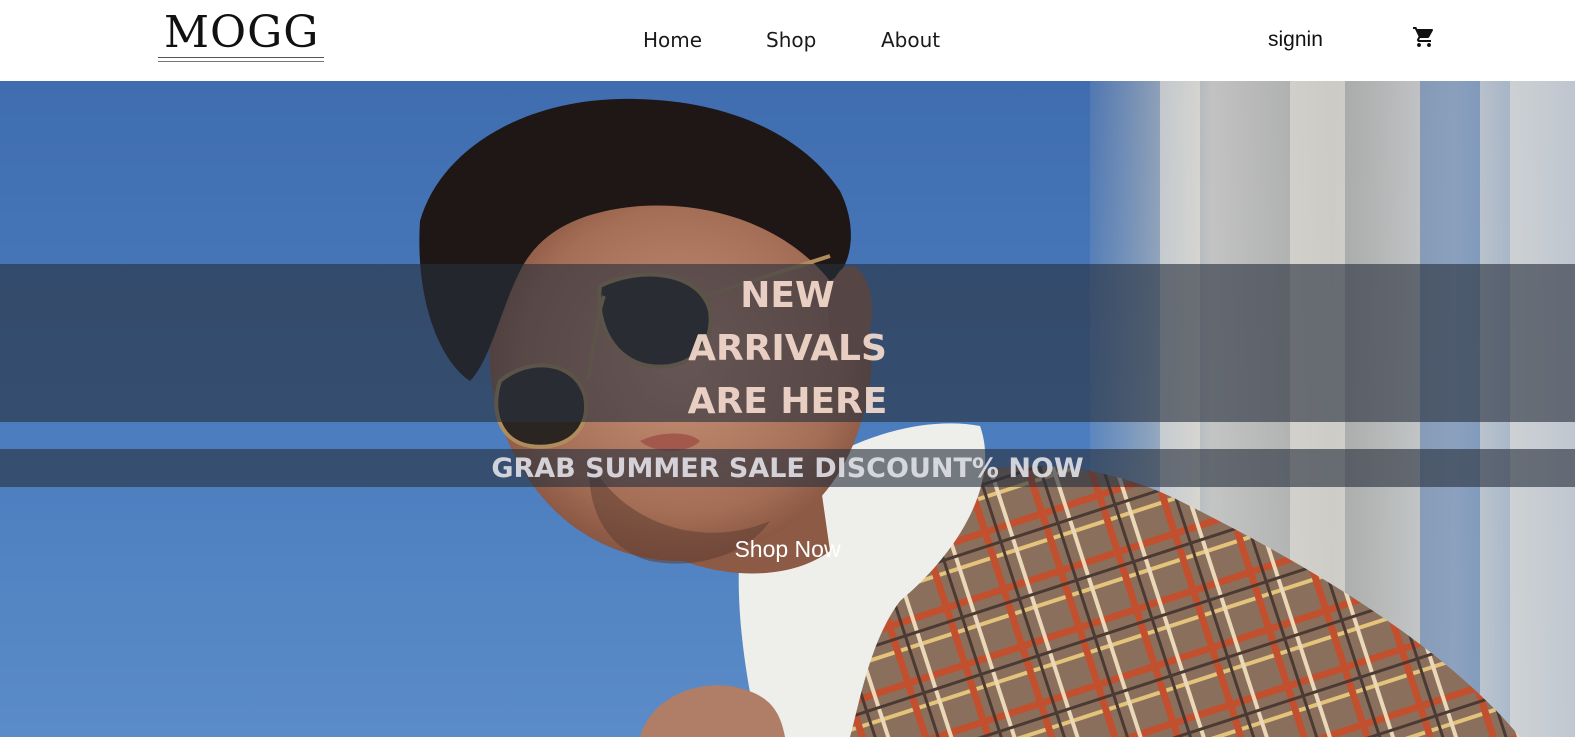 The height and width of the screenshot is (737, 1575). I want to click on nav-shop-link: Shop, so click(791, 40).